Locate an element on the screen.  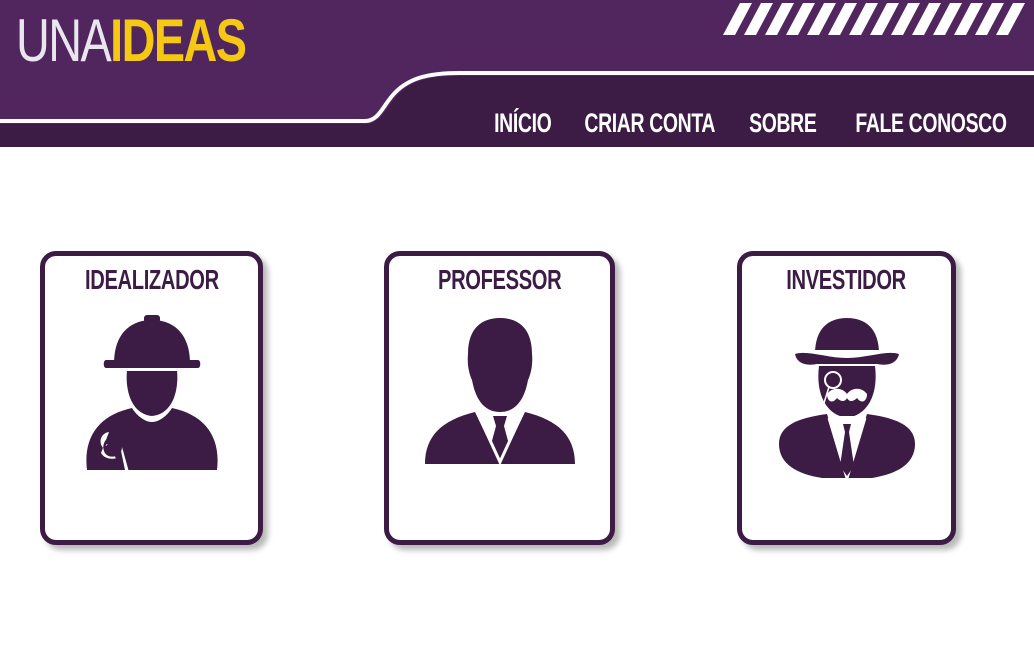
logo-una: UNA is located at coordinates (64, 40).